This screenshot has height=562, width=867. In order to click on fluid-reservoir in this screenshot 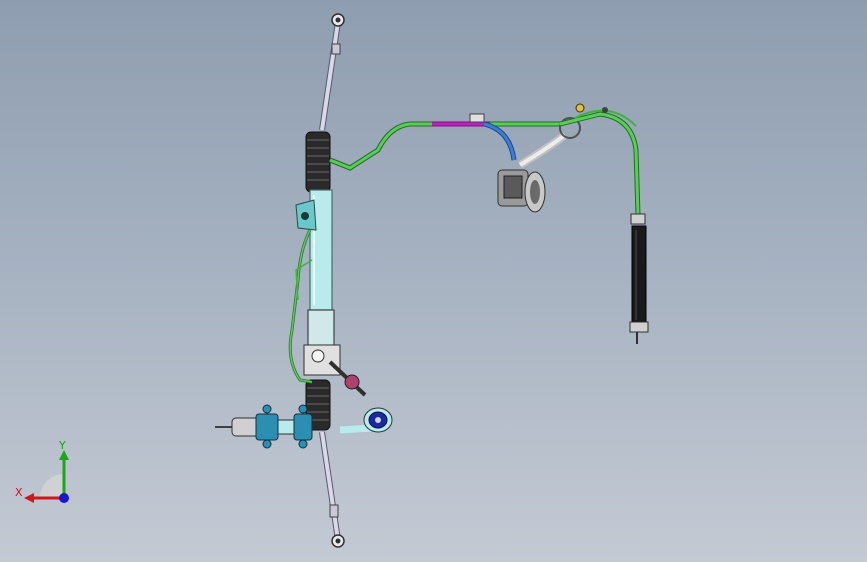, I will do `click(639, 278)`.